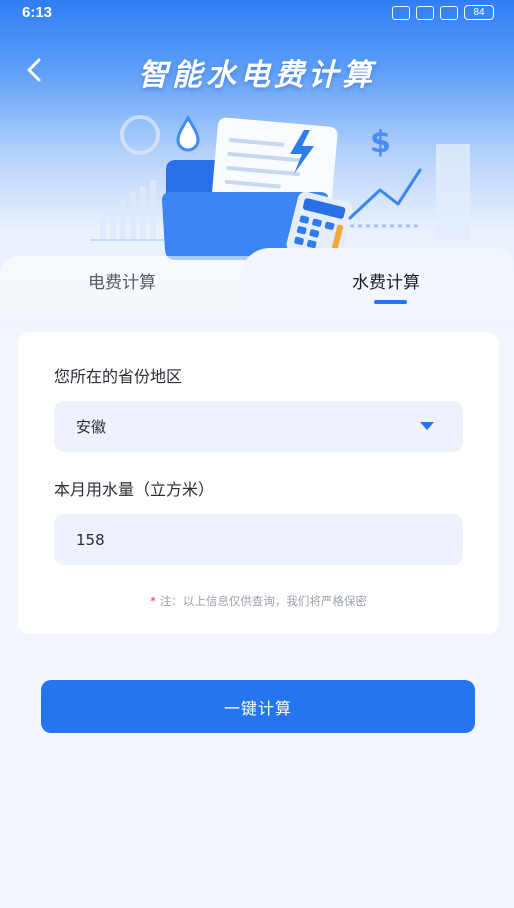  Describe the element at coordinates (134, 489) in the screenshot. I see `usage-label: 本月用水量（立方米）` at that location.